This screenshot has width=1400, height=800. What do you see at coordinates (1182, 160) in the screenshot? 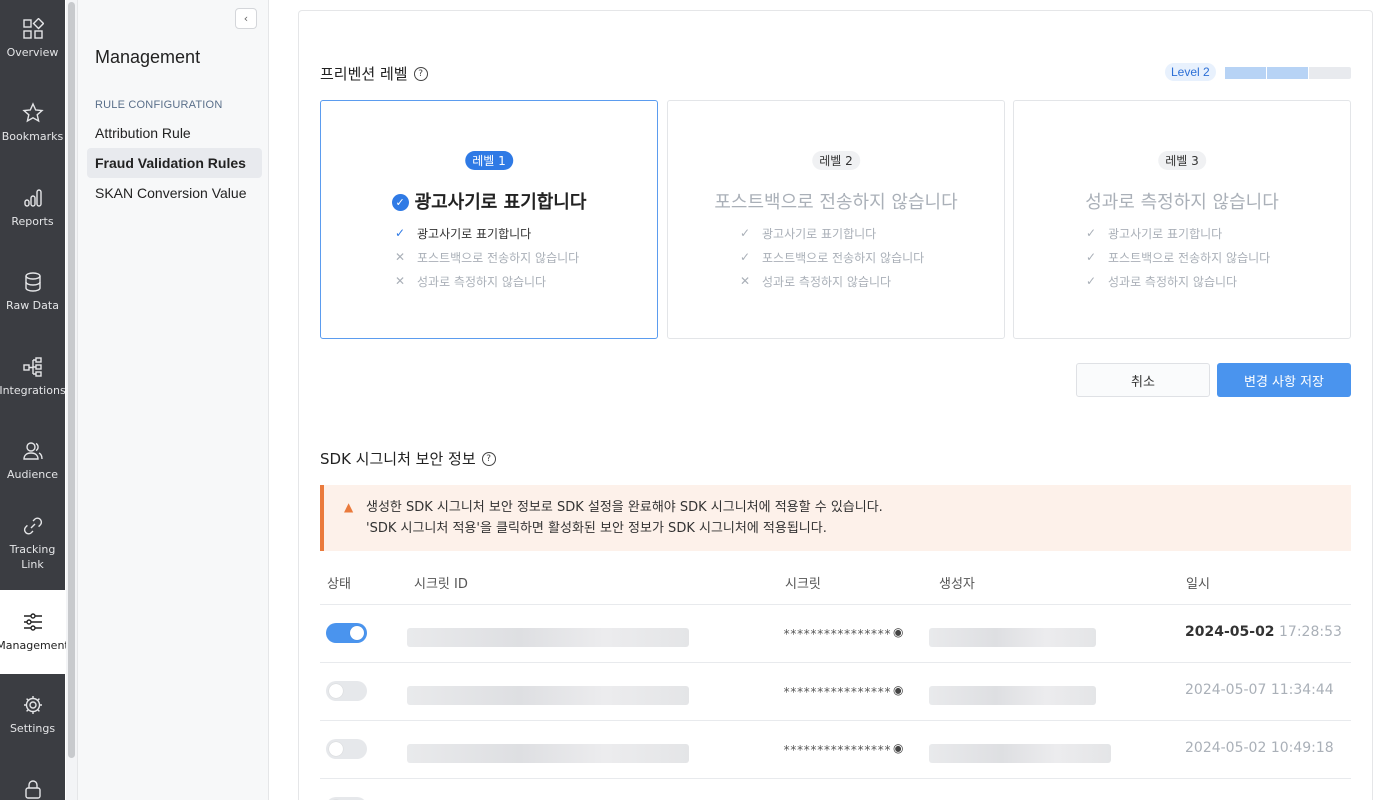
I see `level-pill: 레벨 3` at bounding box center [1182, 160].